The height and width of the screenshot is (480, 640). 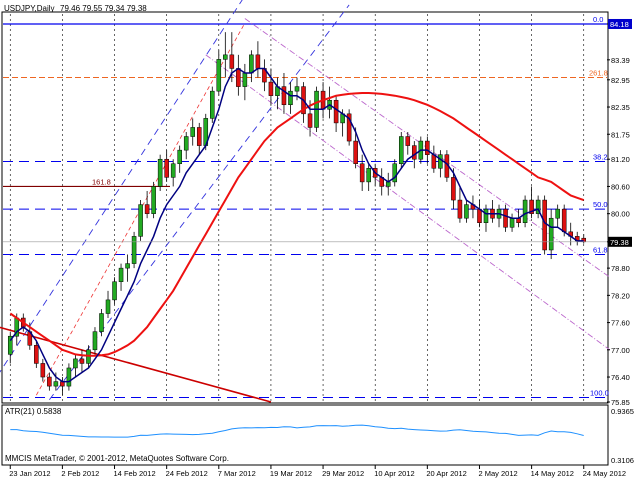 What do you see at coordinates (187, 473) in the screenshot?
I see `time-tick-label: 24 Feb 2012` at bounding box center [187, 473].